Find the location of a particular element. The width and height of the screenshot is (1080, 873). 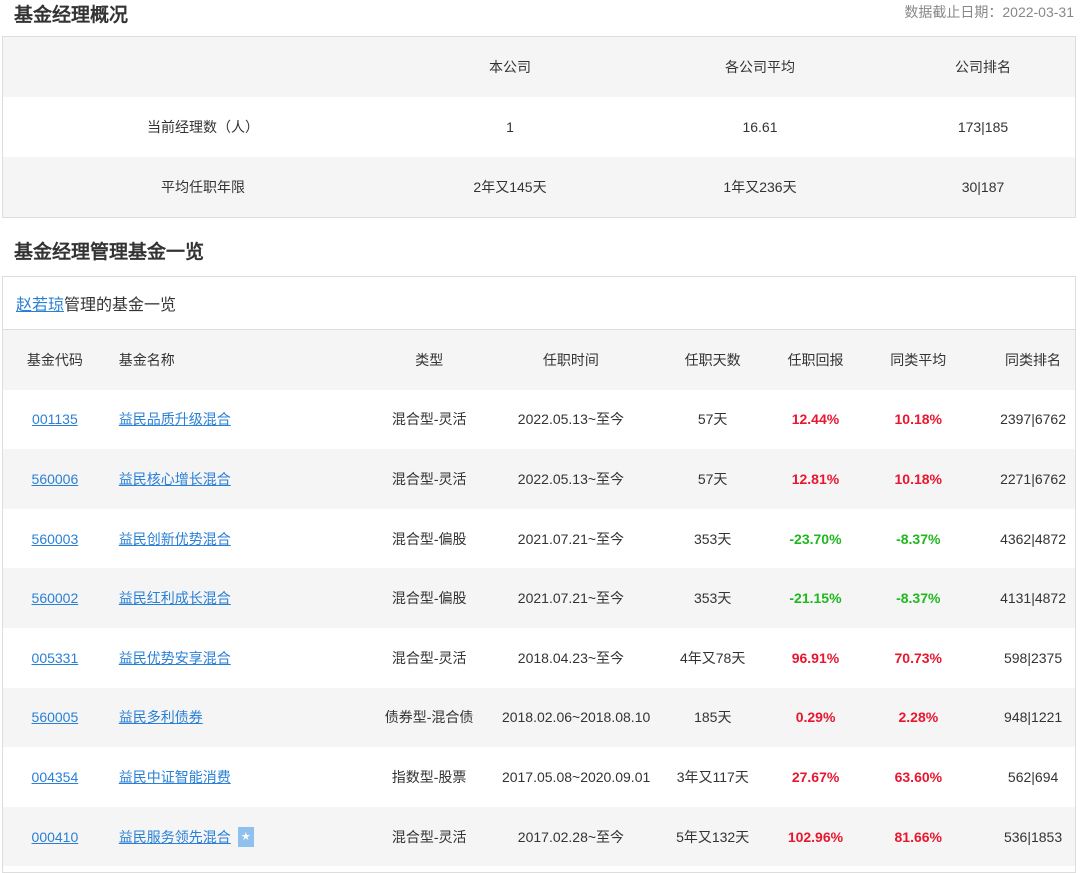

cell: 当前经理数（人） is located at coordinates (203, 127).